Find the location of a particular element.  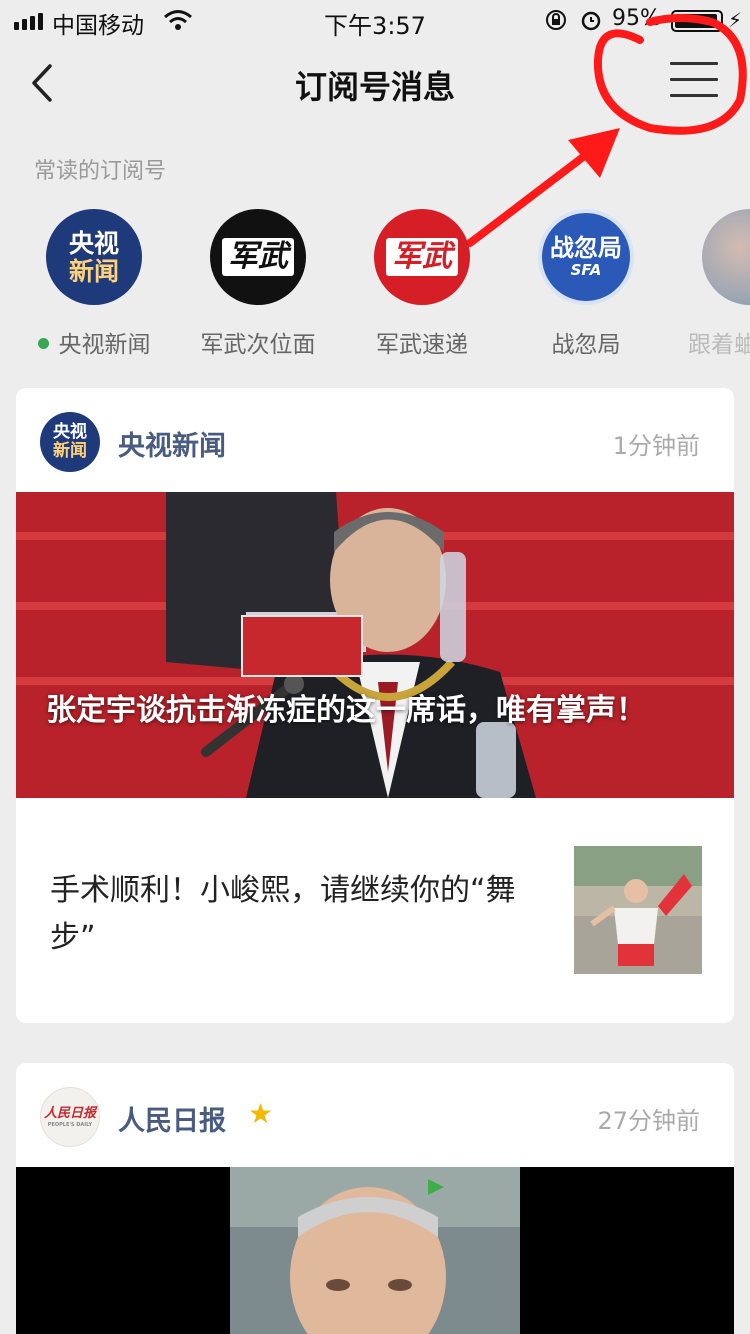

source-avatar: 央视 新闻 is located at coordinates (70, 442).